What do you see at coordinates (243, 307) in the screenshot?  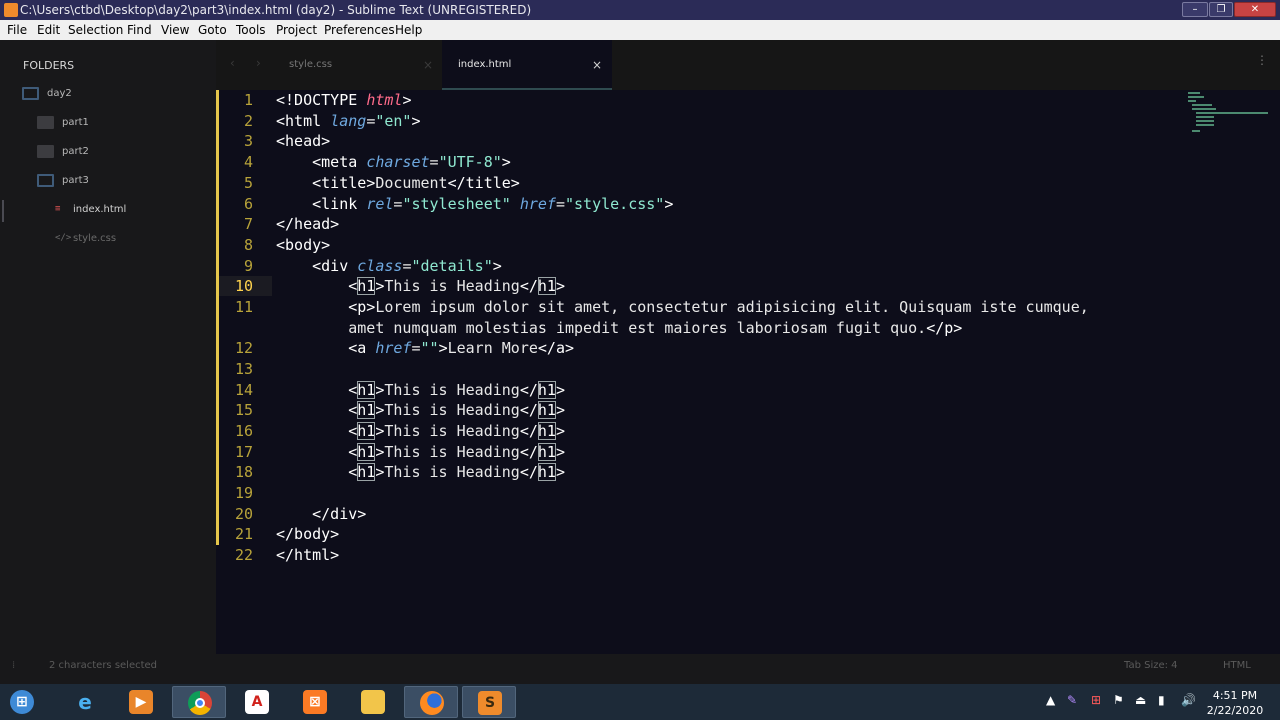 I see `line-number: 11` at bounding box center [243, 307].